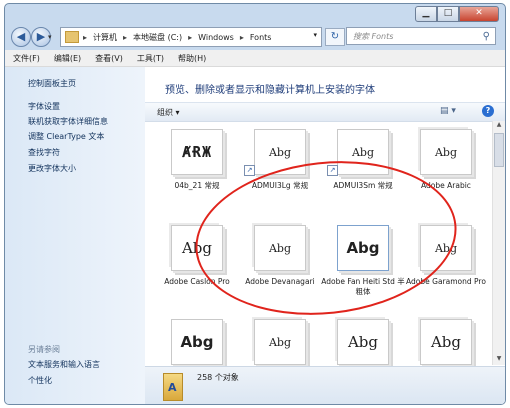 The image size is (510, 408). I want to click on maximize-button: □, so click(448, 14).